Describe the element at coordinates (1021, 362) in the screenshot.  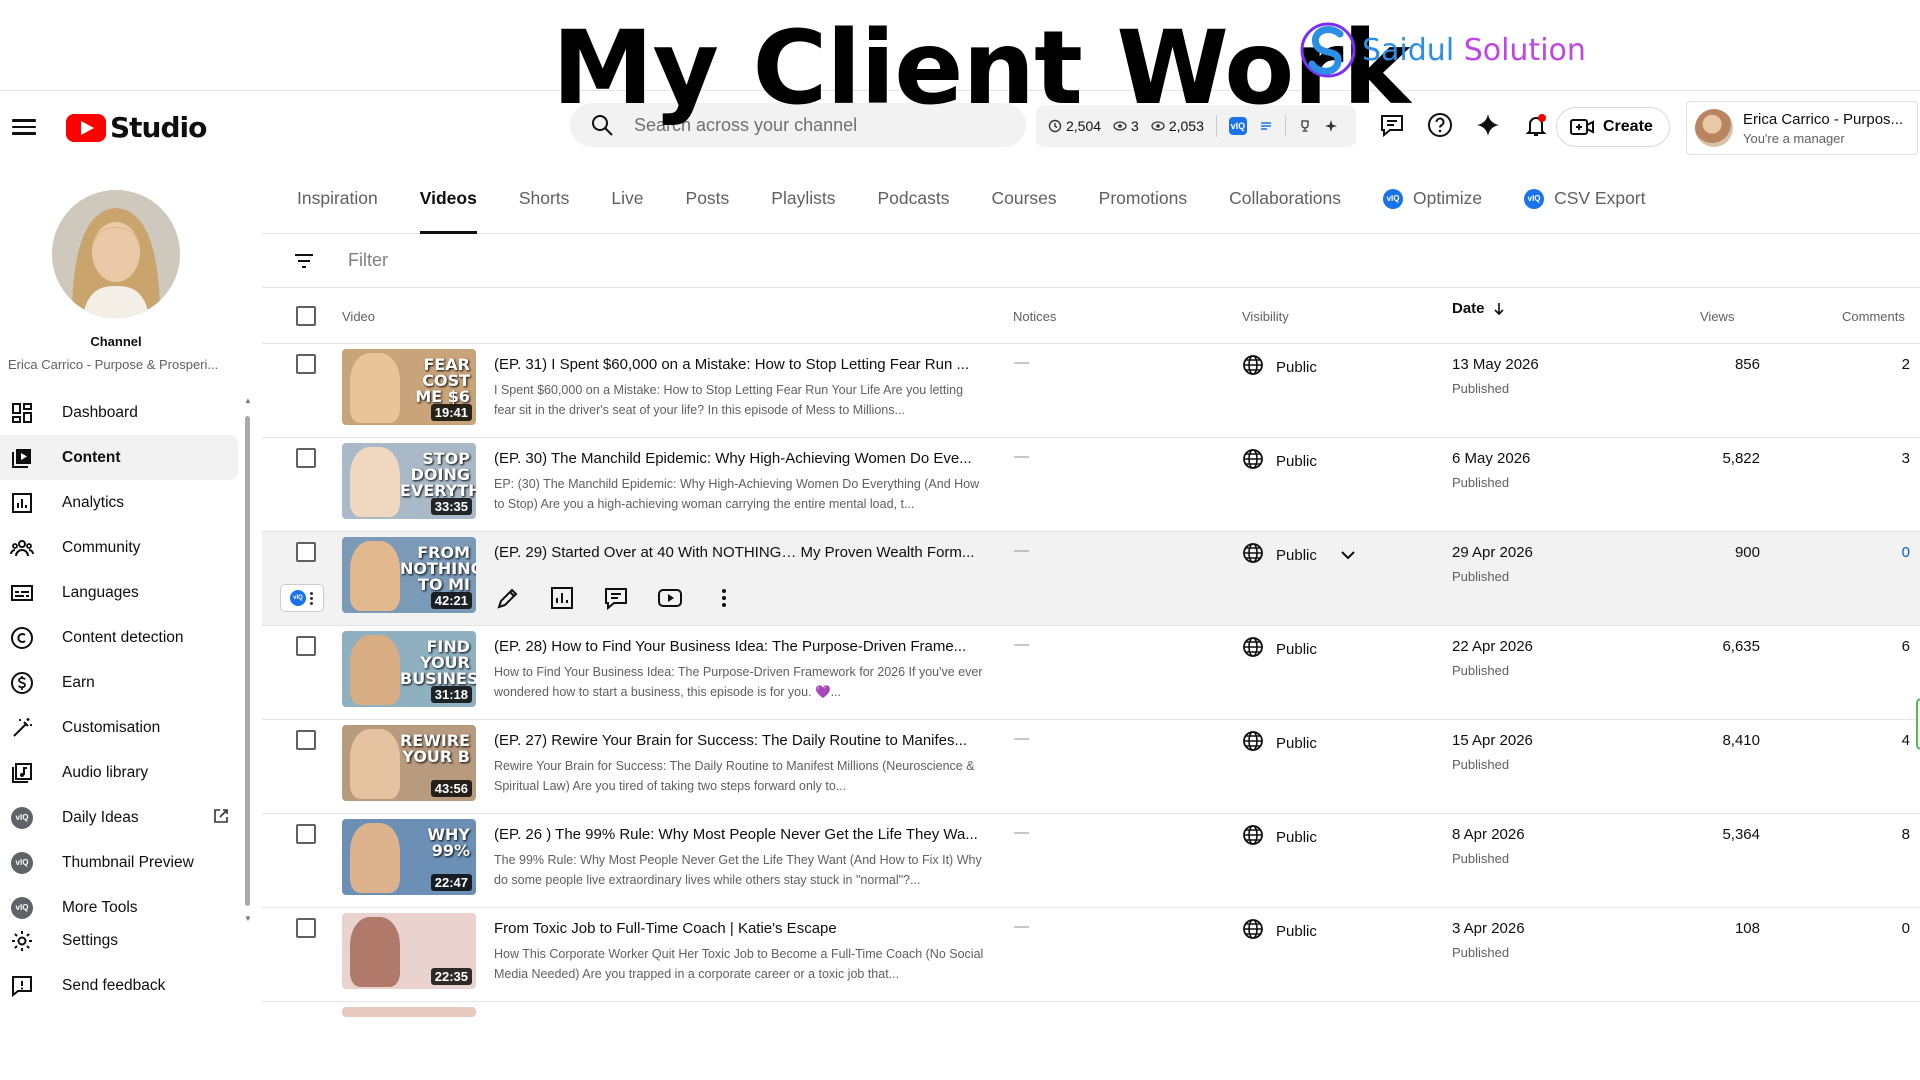
I see `notice-value: —` at that location.